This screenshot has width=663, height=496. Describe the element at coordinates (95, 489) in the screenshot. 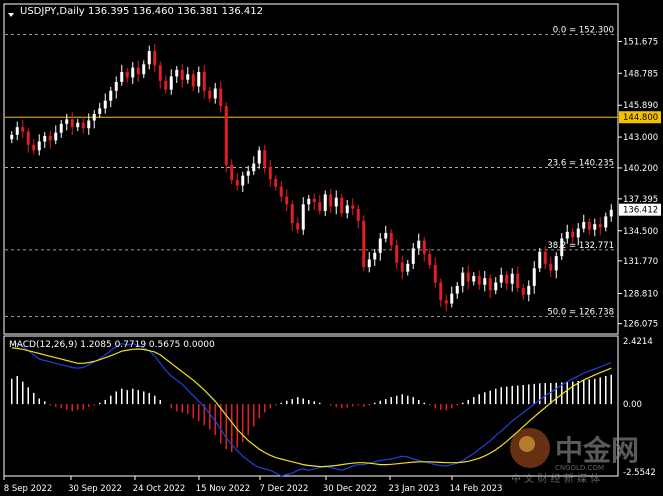

I see `time-tick-label: 30 Sep 2022` at that location.